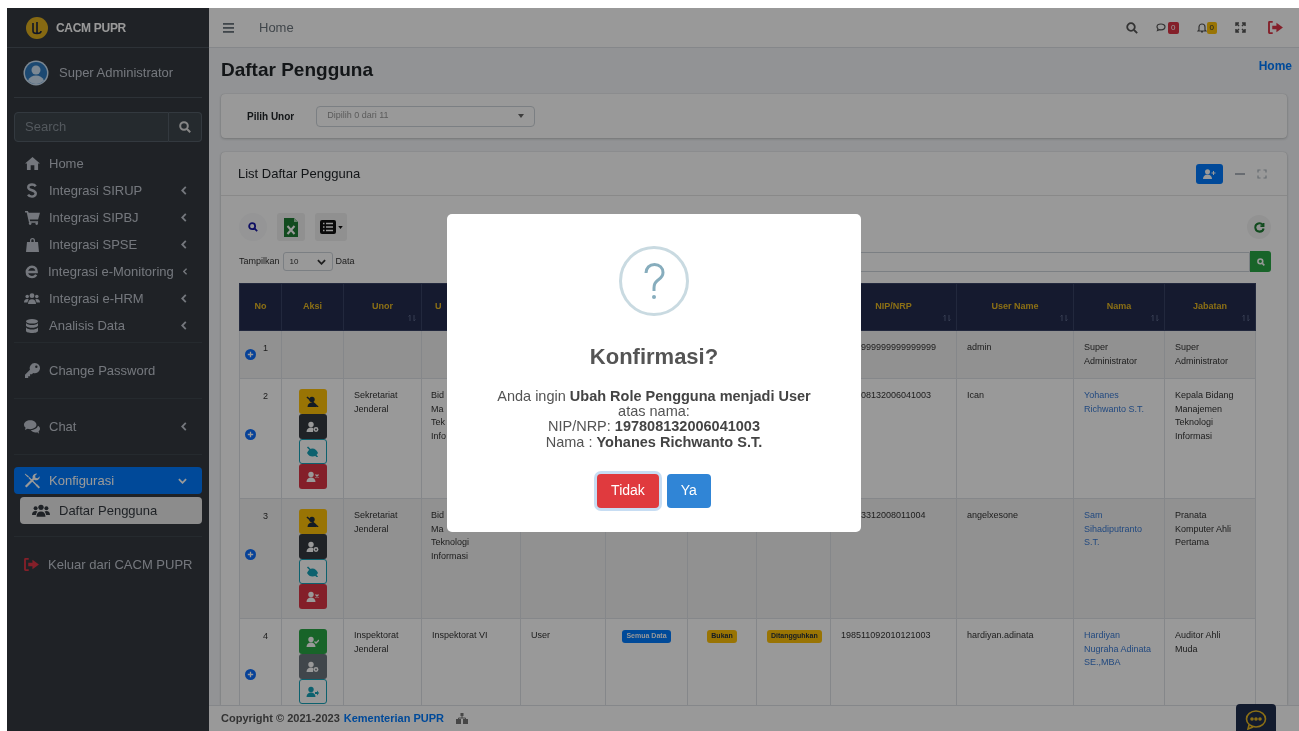 The height and width of the screenshot is (731, 1299). Describe the element at coordinates (460, 635) in the screenshot. I see `table-cell: Inspektorat VI` at that location.